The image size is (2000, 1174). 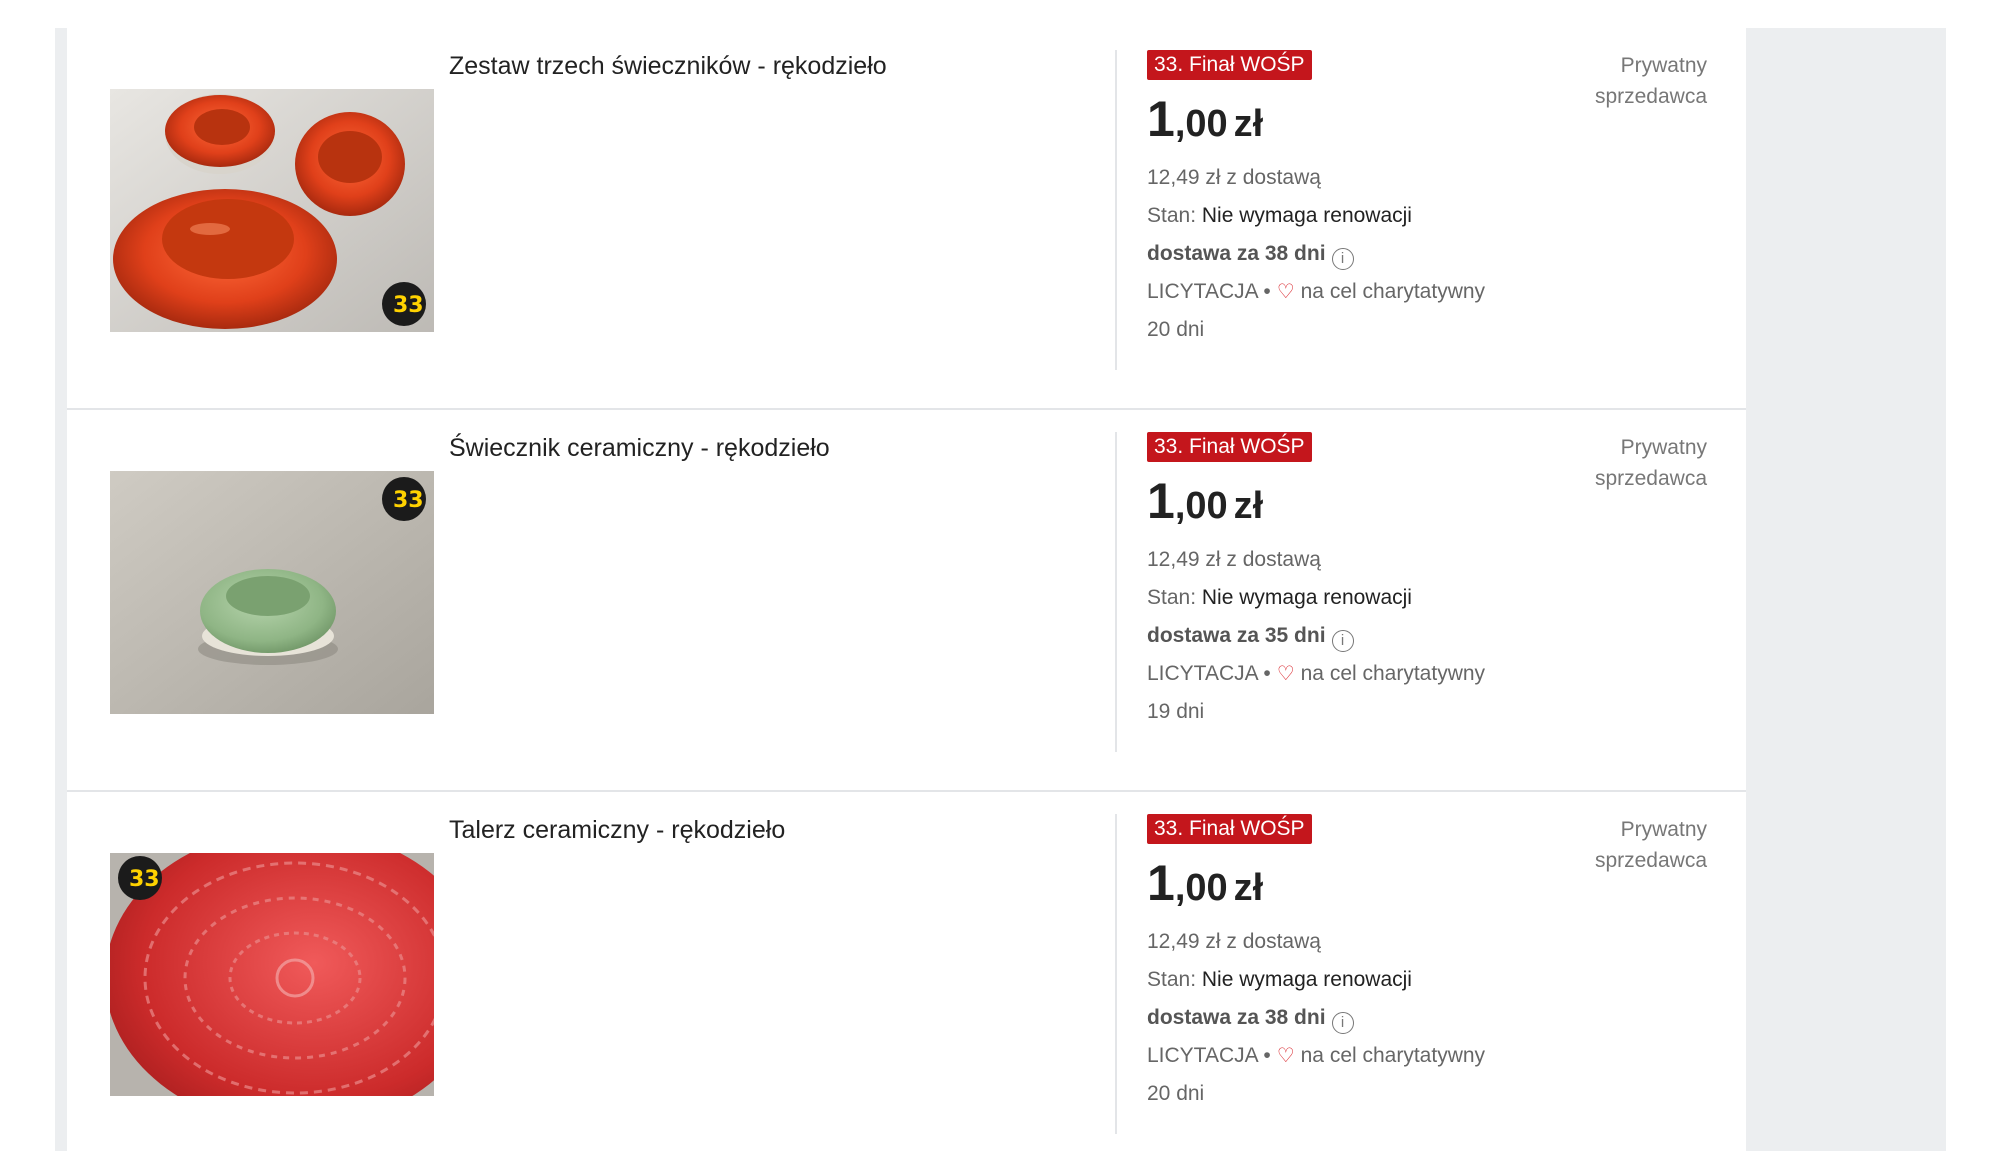 I want to click on red-ceramic-plate-image: 33, so click(x=272, y=974).